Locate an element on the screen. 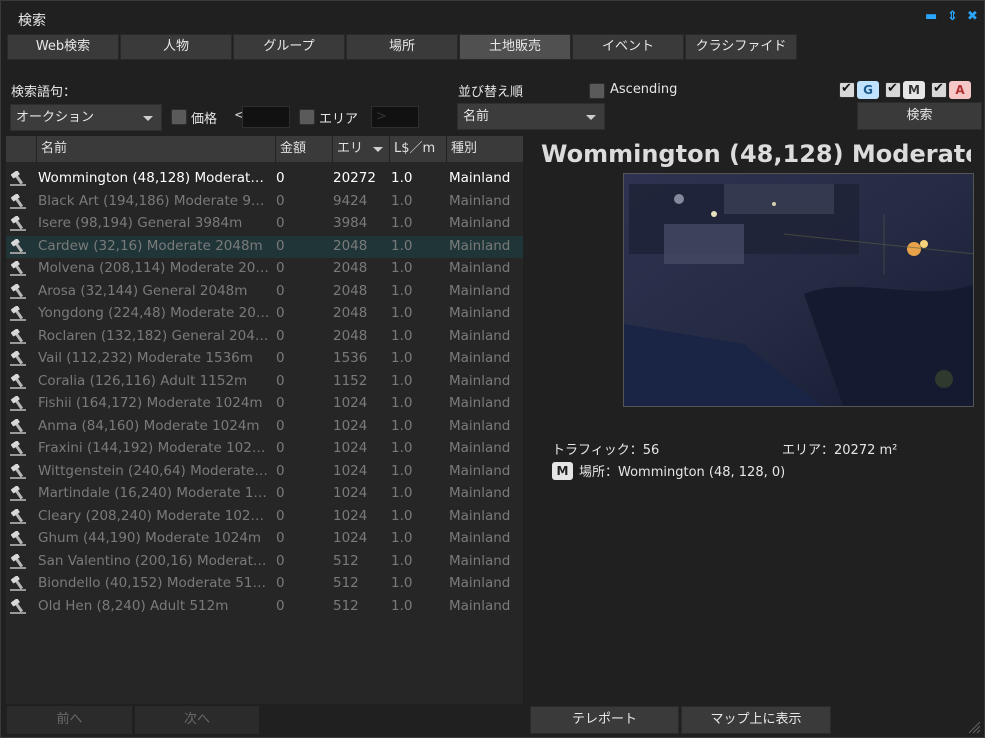 Image resolution: width=985 pixels, height=738 pixels. area-operator: > is located at coordinates (381, 116).